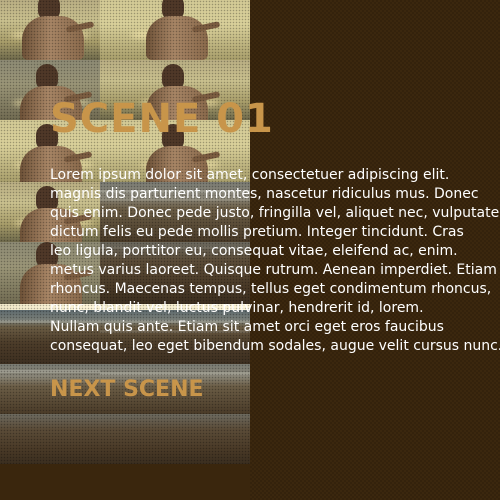 The width and height of the screenshot is (500, 500). Describe the element at coordinates (162, 119) in the screenshot. I see `scene-title: SCENE 01` at that location.